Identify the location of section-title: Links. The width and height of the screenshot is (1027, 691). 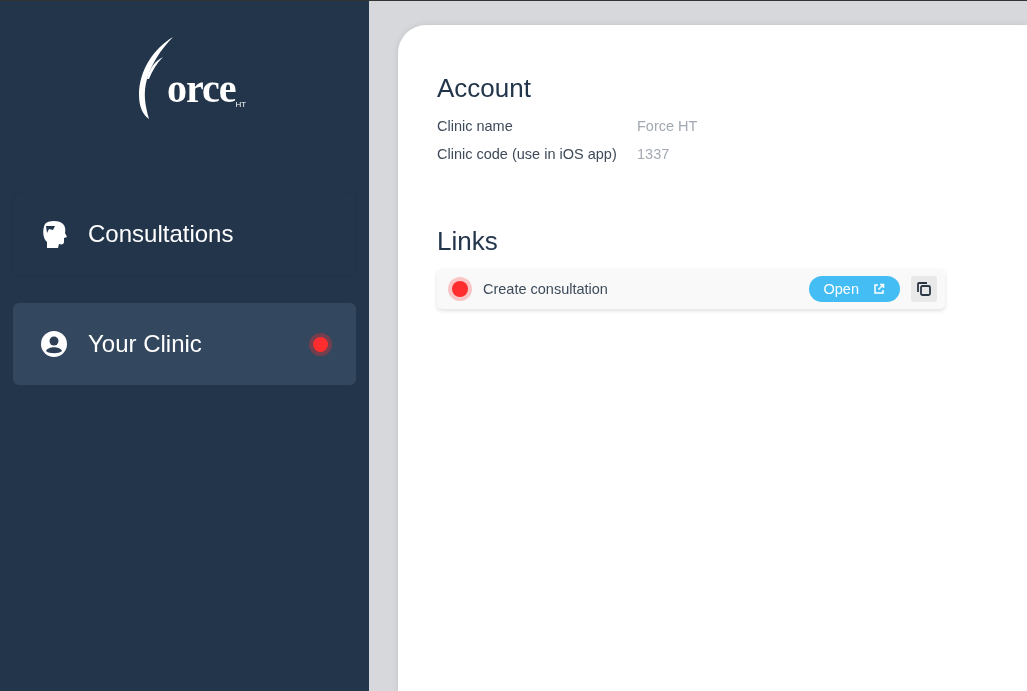
(468, 241).